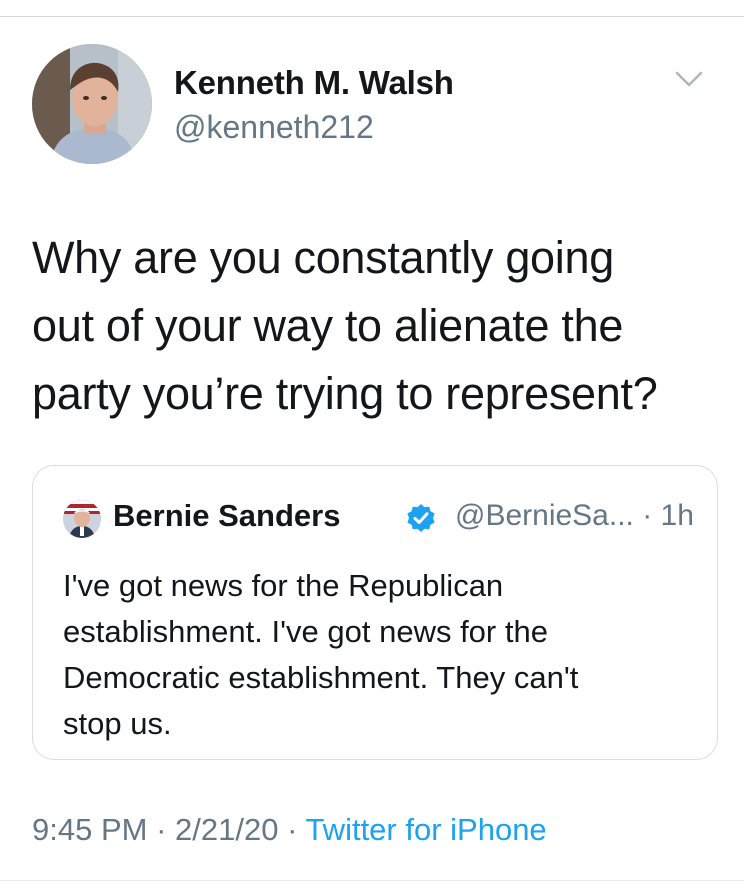  I want to click on tweet-date: 2/21/20, so click(227, 829).